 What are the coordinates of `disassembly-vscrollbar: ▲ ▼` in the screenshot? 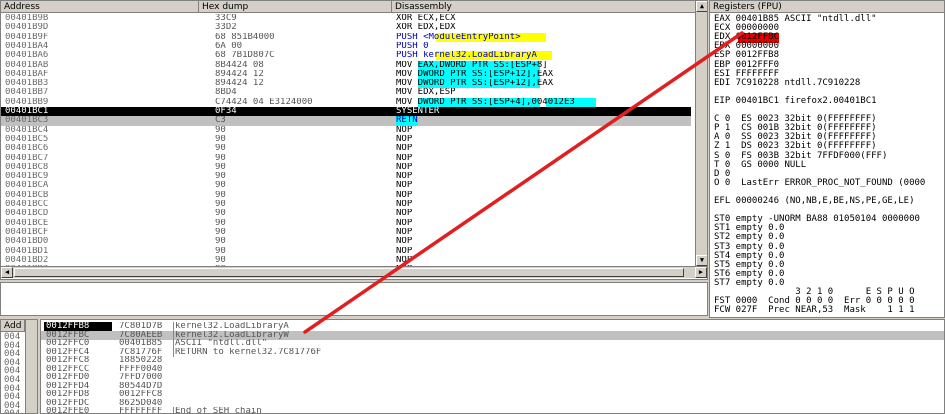 It's located at (701, 134).